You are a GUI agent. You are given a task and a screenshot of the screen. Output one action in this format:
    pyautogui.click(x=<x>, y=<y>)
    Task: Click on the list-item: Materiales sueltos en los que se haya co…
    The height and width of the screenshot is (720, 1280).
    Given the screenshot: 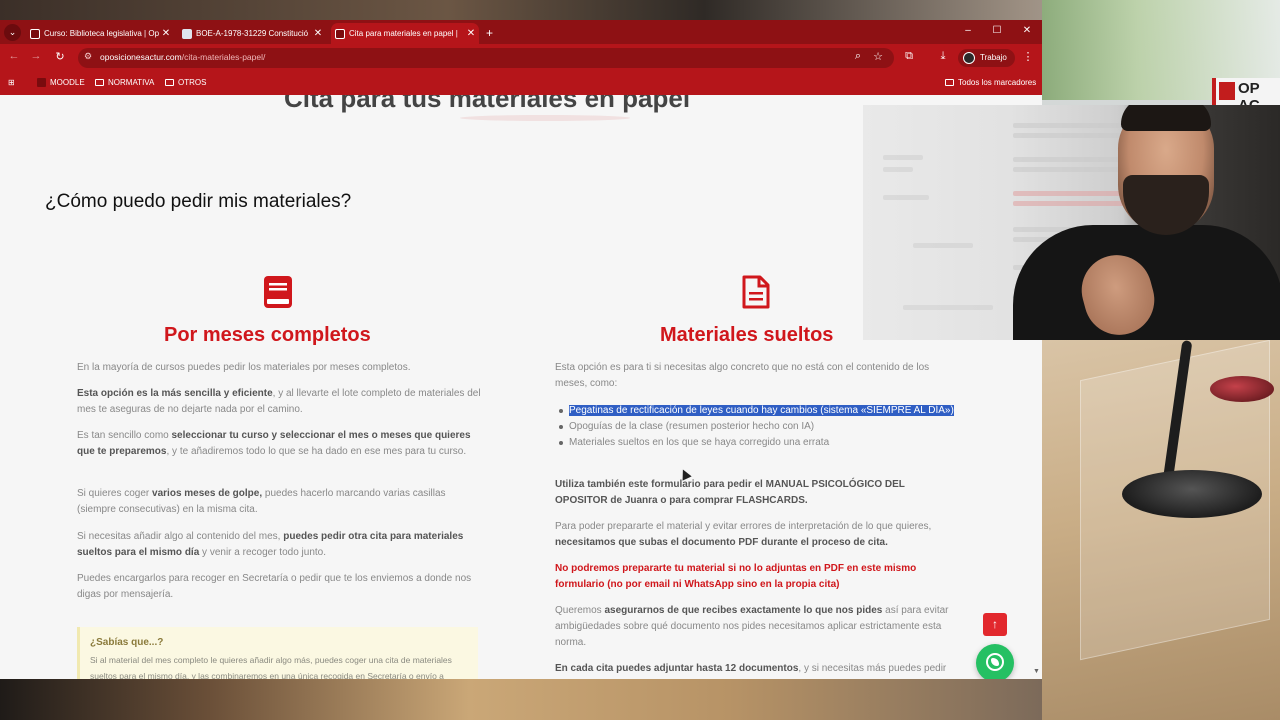 What is the action you would take?
    pyautogui.click(x=759, y=443)
    